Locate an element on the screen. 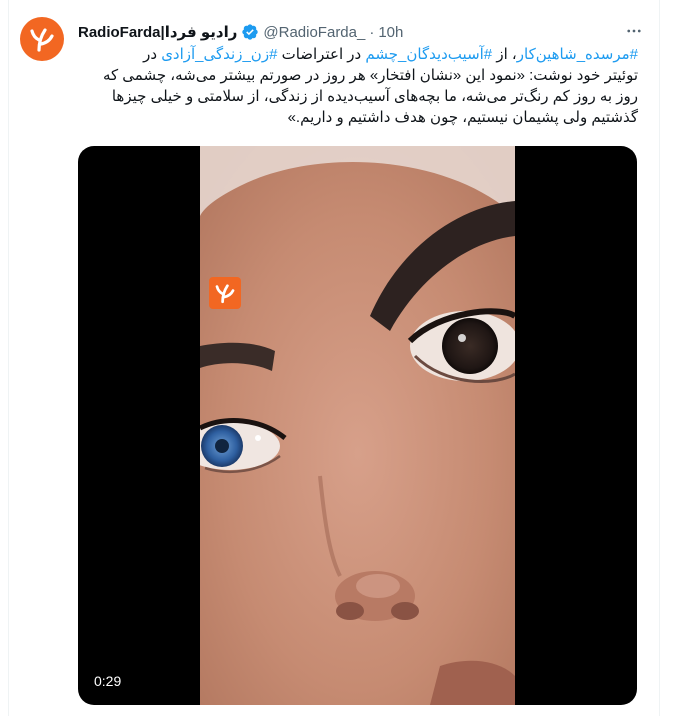 This screenshot has width=680, height=716. tweet-text-segment: ، از is located at coordinates (504, 54).